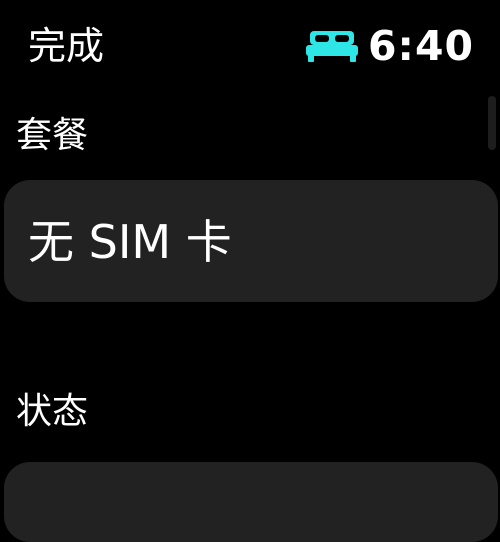 This screenshot has height=542, width=500. I want to click on status-indicators: 6:40, so click(389, 46).